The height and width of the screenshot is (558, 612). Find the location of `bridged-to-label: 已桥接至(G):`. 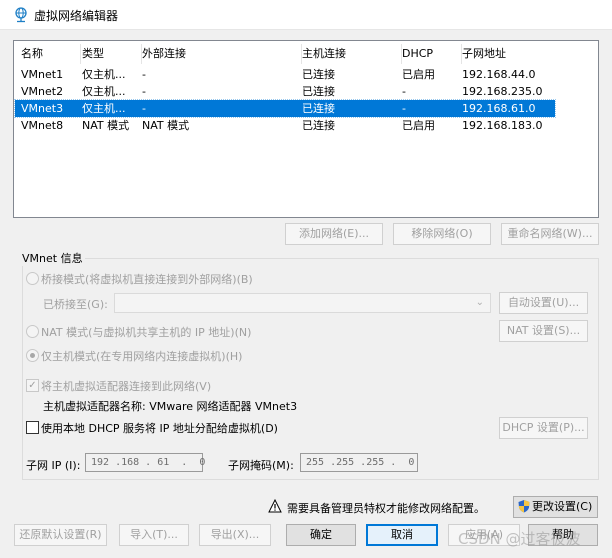

bridged-to-label: 已桥接至(G): is located at coordinates (75, 304).